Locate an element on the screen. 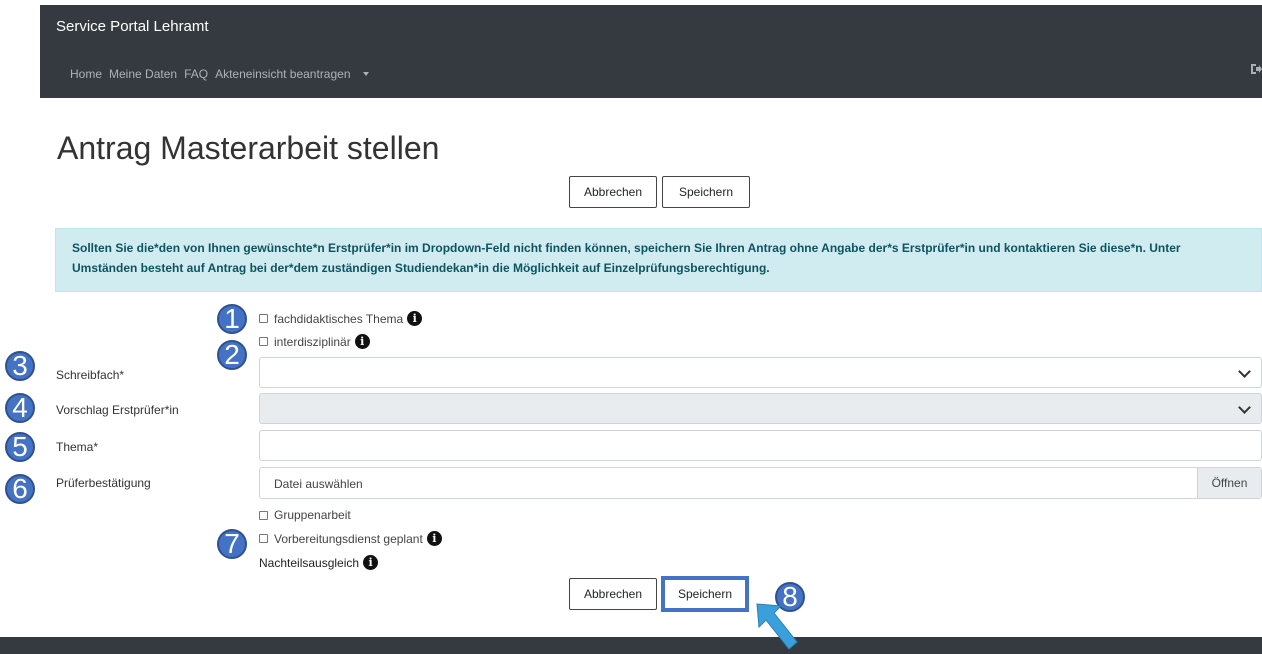  fachdidaktisch-checkbox is located at coordinates (263, 318).